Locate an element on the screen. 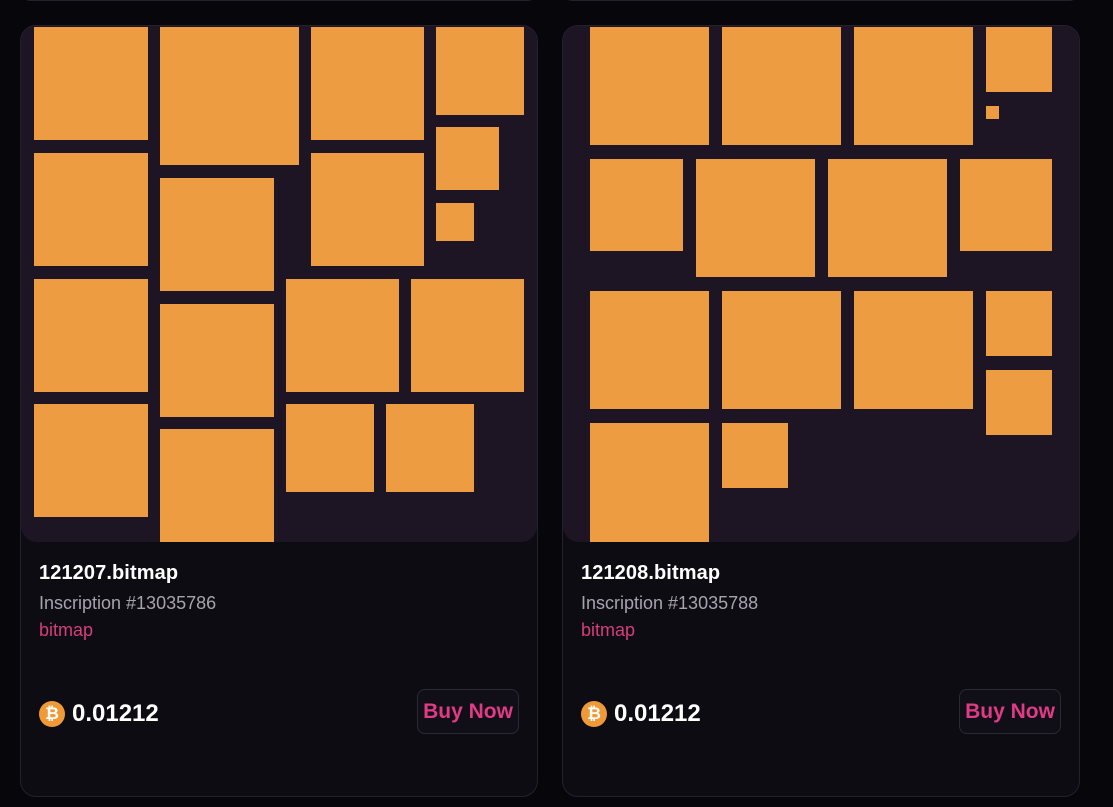 This screenshot has width=1113, height=807. item-name: 121207.bitmap is located at coordinates (108, 573).